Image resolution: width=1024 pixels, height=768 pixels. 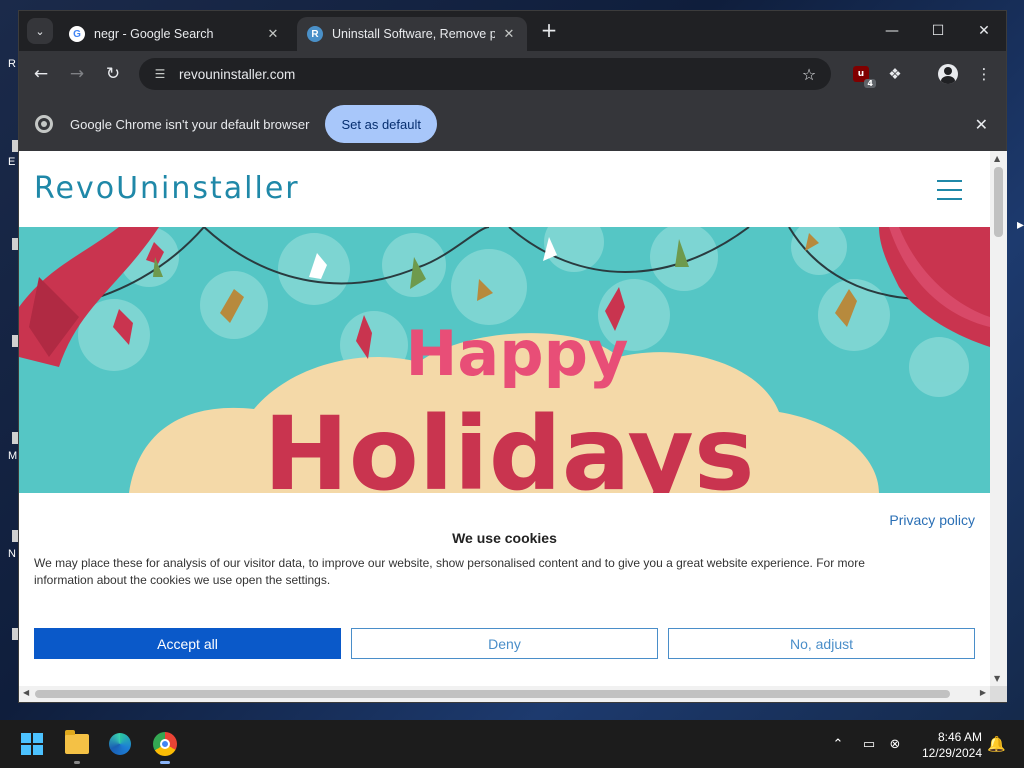 I want to click on tab-title: Uninstall Software, Remove pro, so click(x=413, y=34).